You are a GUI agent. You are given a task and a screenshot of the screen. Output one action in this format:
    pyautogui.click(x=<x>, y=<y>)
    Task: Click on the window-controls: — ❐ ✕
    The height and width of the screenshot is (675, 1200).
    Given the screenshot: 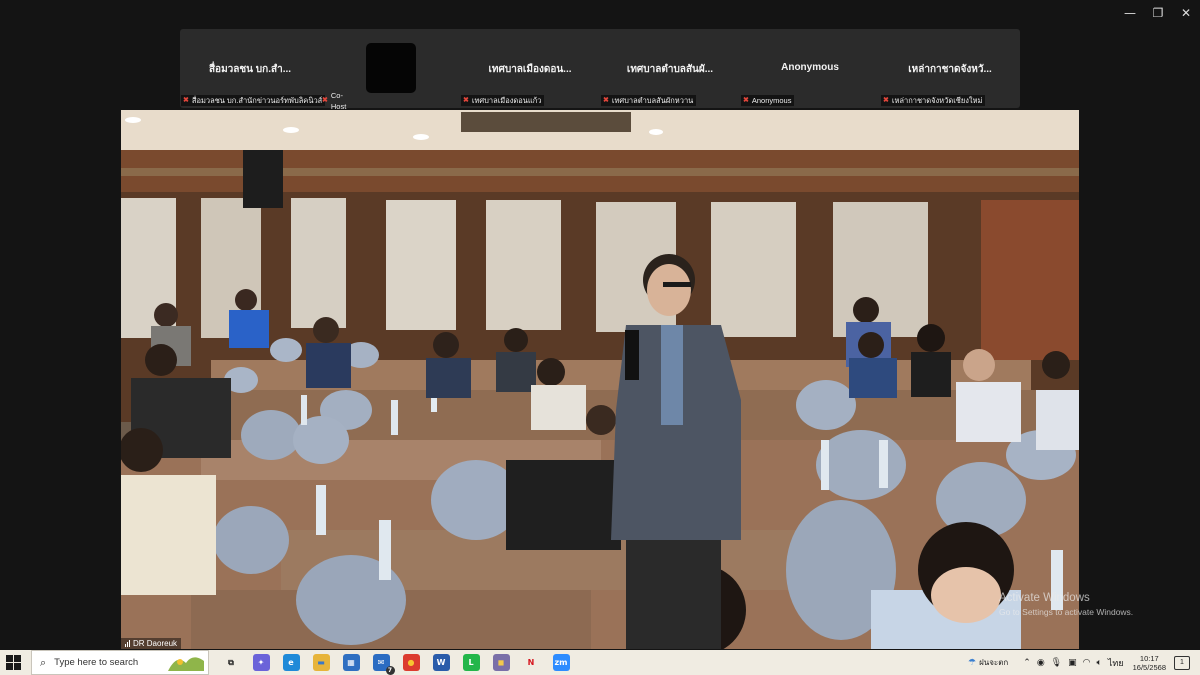 What is the action you would take?
    pyautogui.click(x=1158, y=13)
    